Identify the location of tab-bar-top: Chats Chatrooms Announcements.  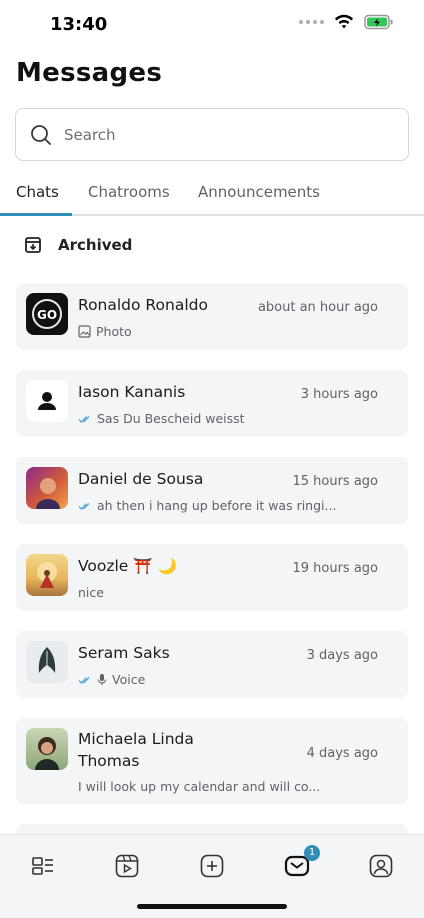
(212, 194).